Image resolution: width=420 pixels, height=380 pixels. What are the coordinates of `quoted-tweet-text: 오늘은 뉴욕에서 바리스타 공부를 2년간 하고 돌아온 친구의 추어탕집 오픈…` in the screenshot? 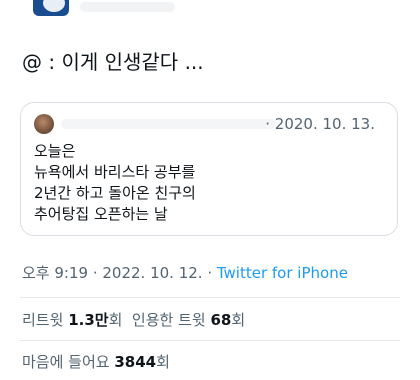 It's located at (115, 183).